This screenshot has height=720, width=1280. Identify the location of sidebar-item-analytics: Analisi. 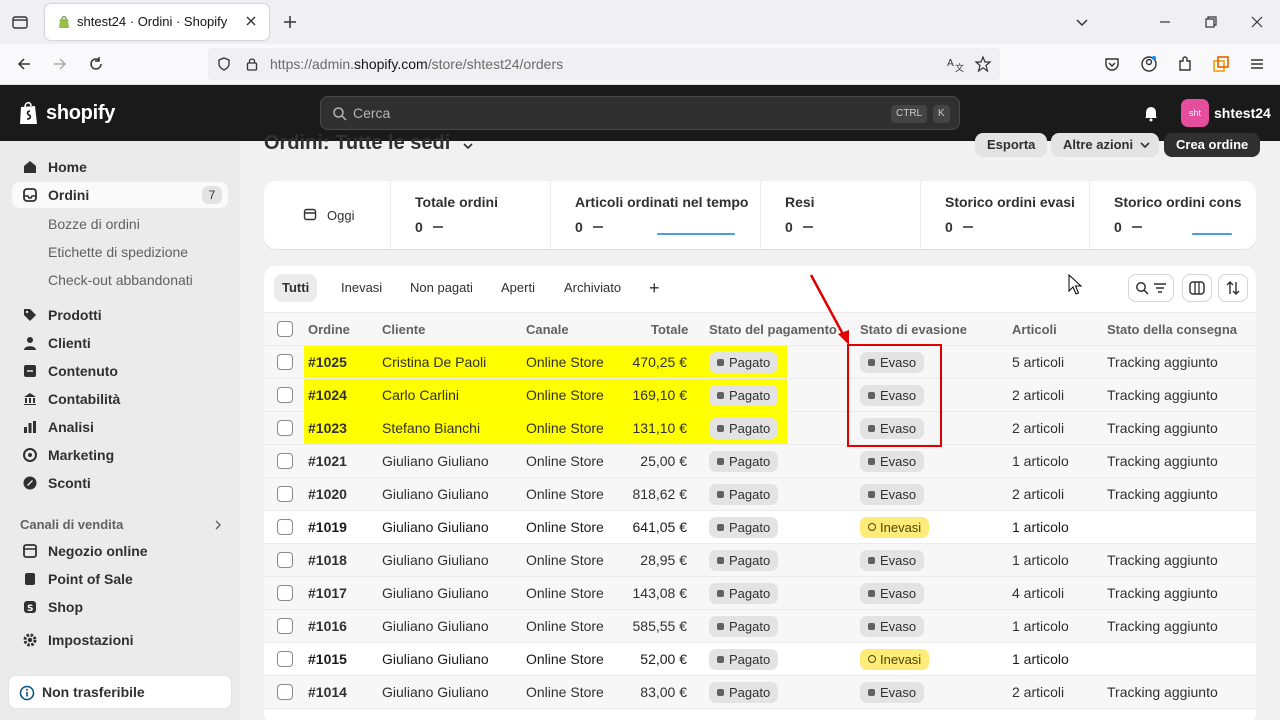
(120, 427).